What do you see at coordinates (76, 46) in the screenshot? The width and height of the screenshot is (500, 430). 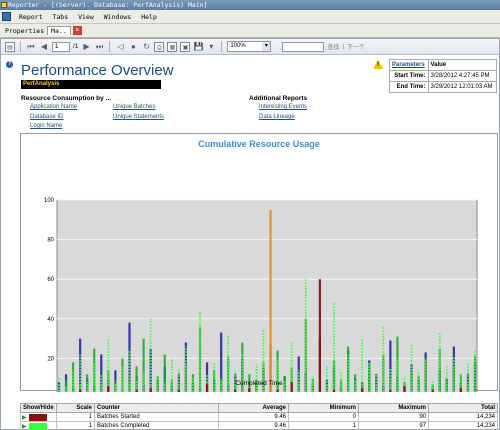 I see `page-total: /1` at bounding box center [76, 46].